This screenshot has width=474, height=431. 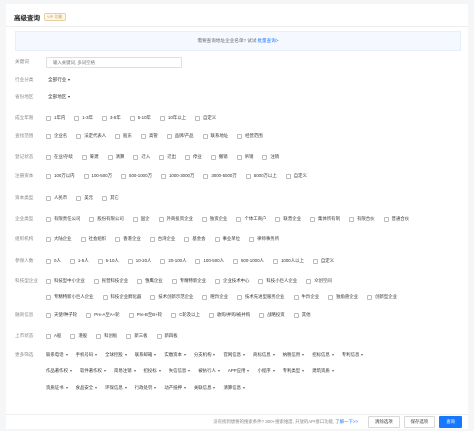 I want to click on filter-option: 律师事务所, so click(x=264, y=239).